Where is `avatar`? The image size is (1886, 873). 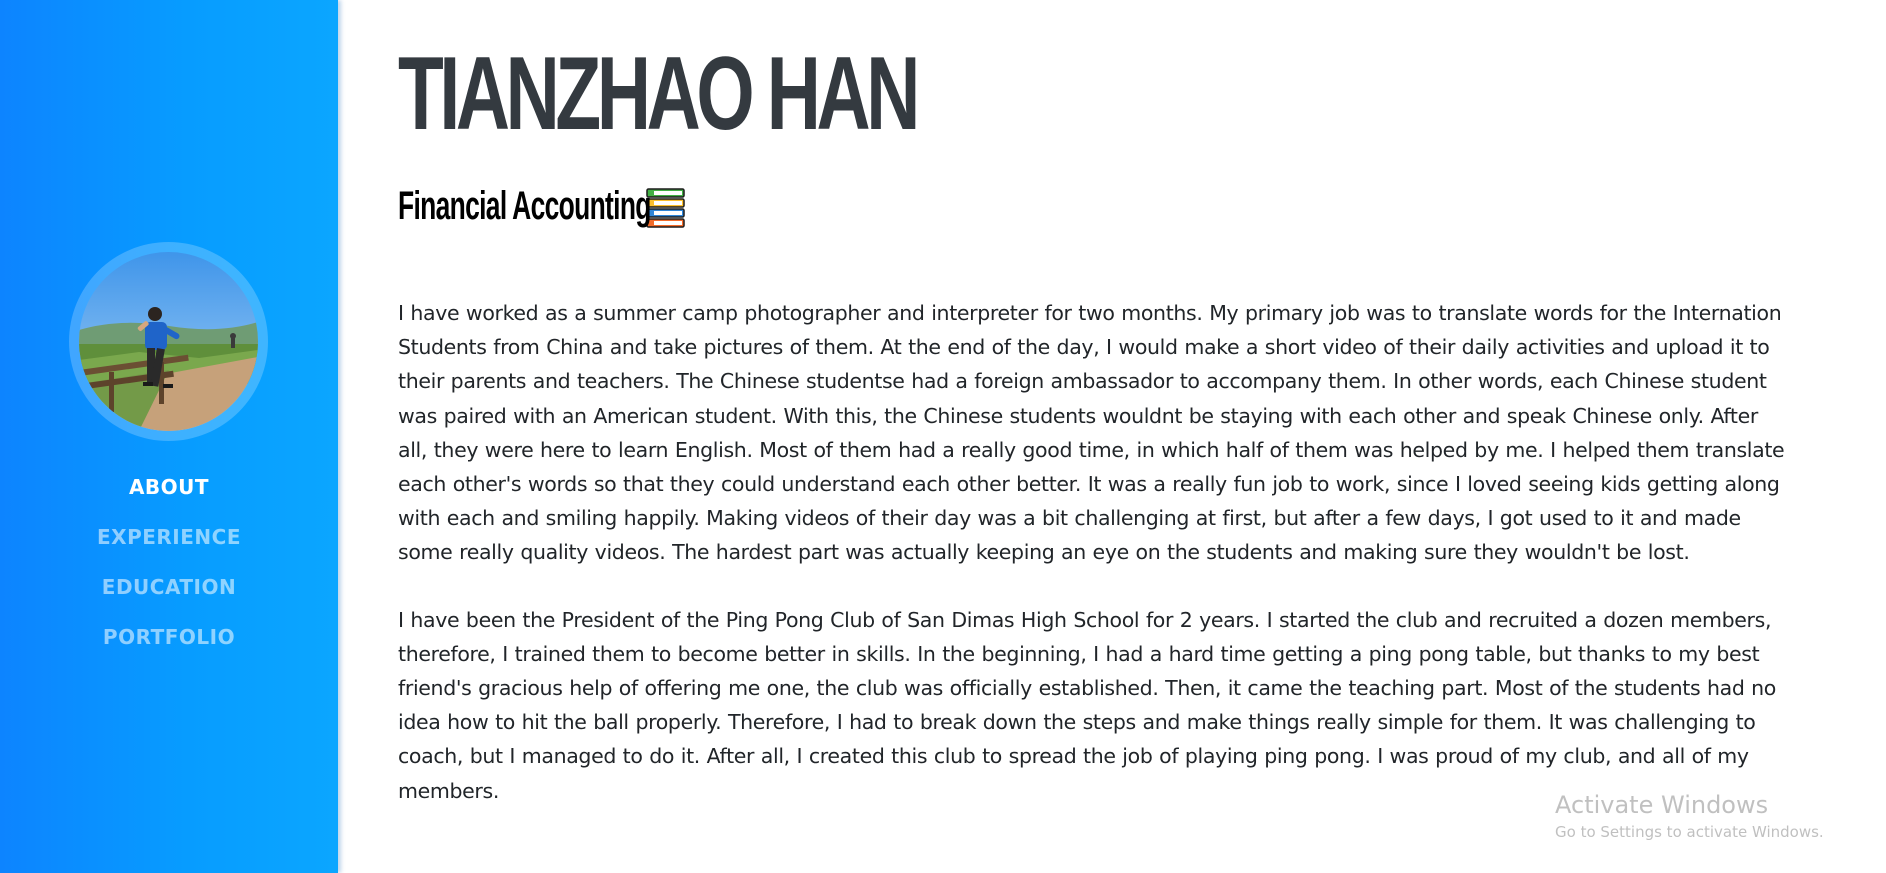 avatar is located at coordinates (168, 341).